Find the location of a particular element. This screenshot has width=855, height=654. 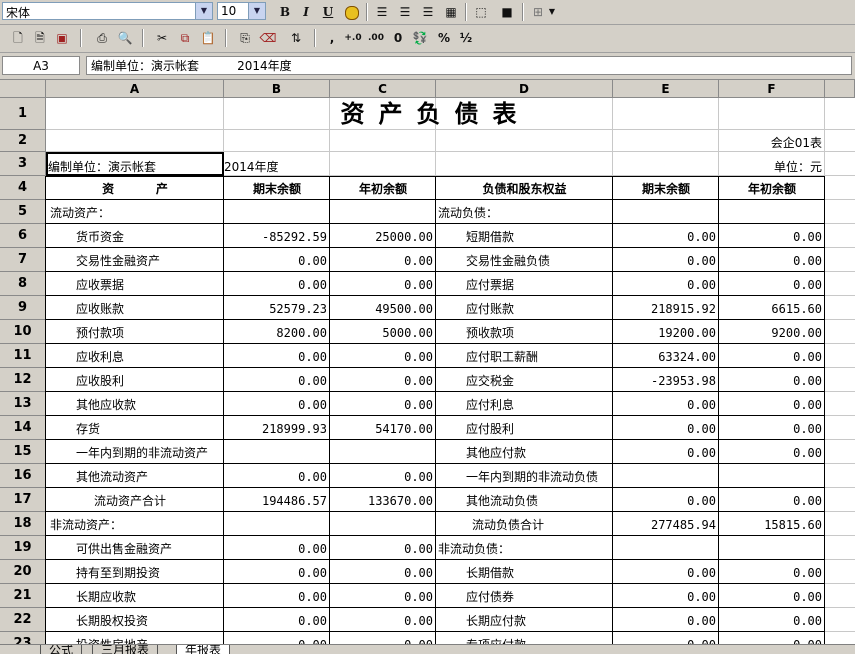

column-header: B is located at coordinates (277, 89).